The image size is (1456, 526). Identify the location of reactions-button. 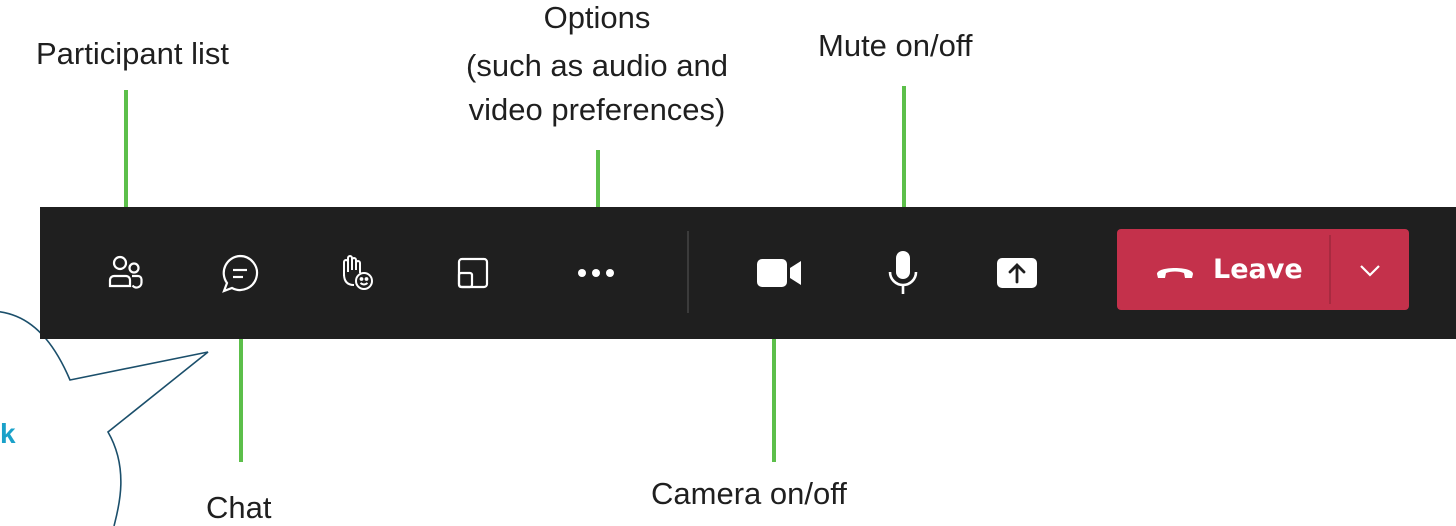
(357, 273).